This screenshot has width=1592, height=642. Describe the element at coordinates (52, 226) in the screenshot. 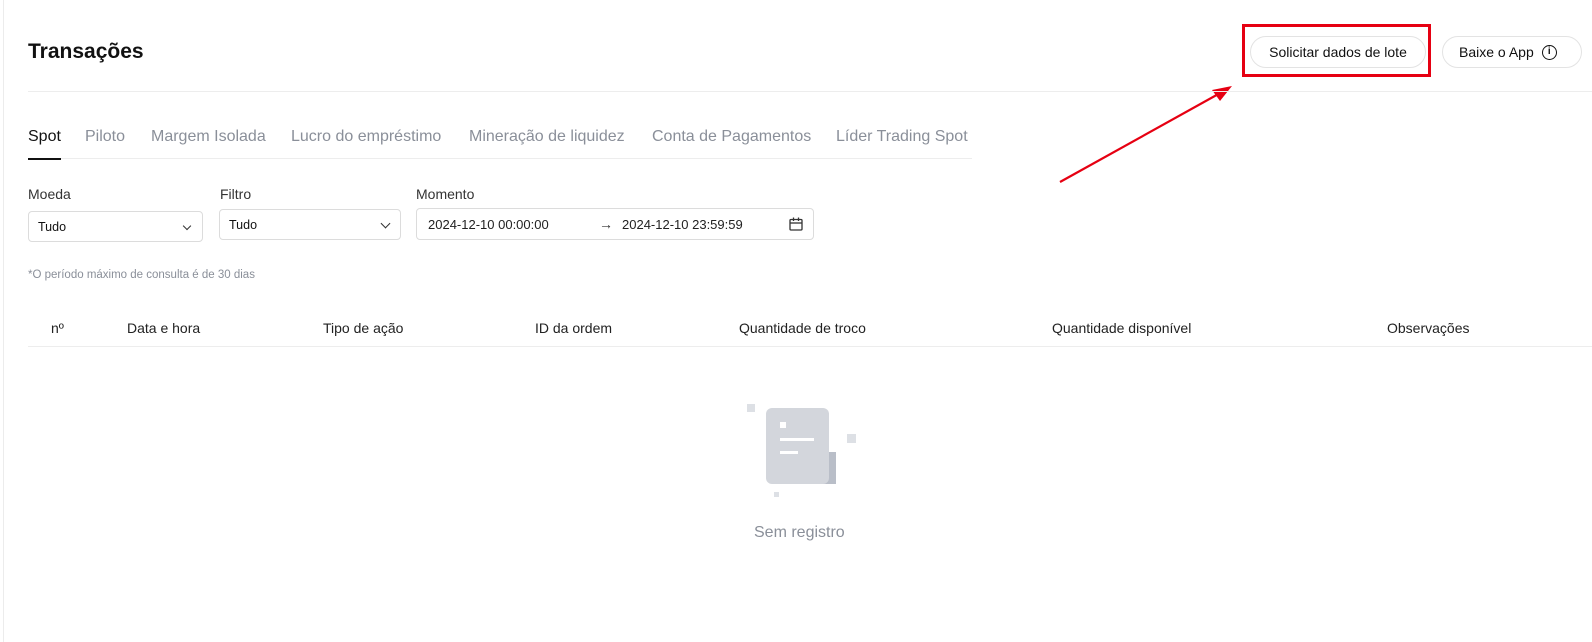

I see `currency-select-value: Tudo` at that location.